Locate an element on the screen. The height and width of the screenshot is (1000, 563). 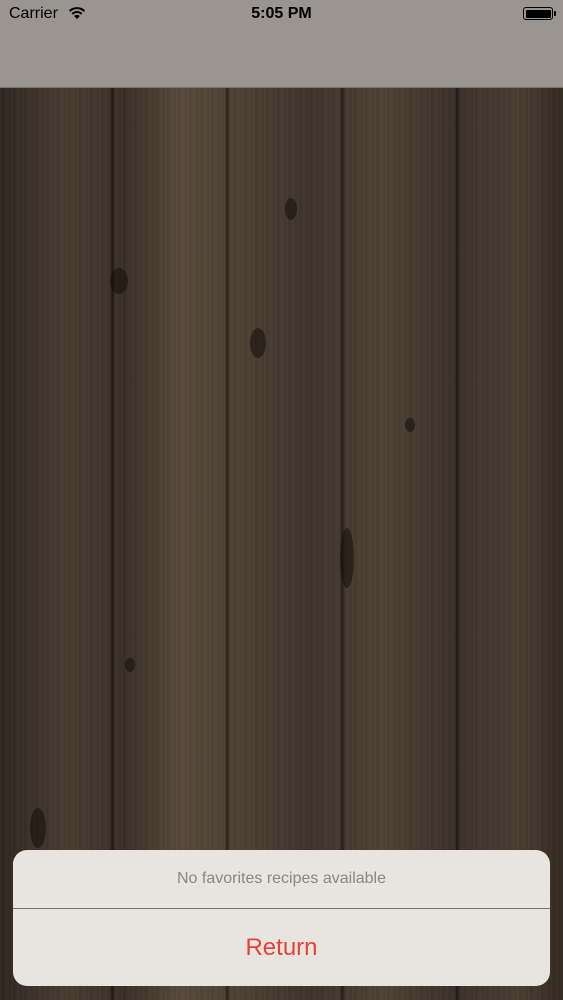
return-button: Return is located at coordinates (281, 947).